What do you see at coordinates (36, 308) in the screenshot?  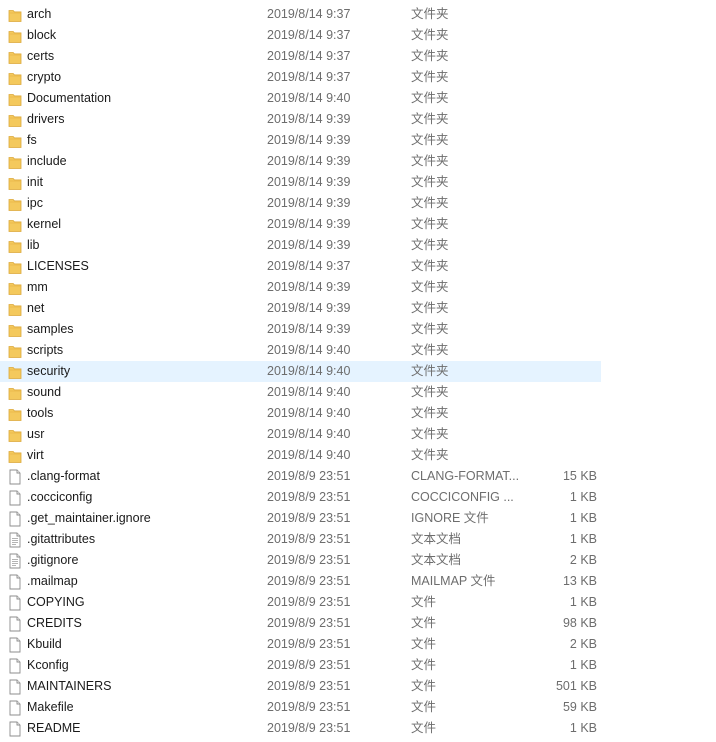 I see `file-name: net` at bounding box center [36, 308].